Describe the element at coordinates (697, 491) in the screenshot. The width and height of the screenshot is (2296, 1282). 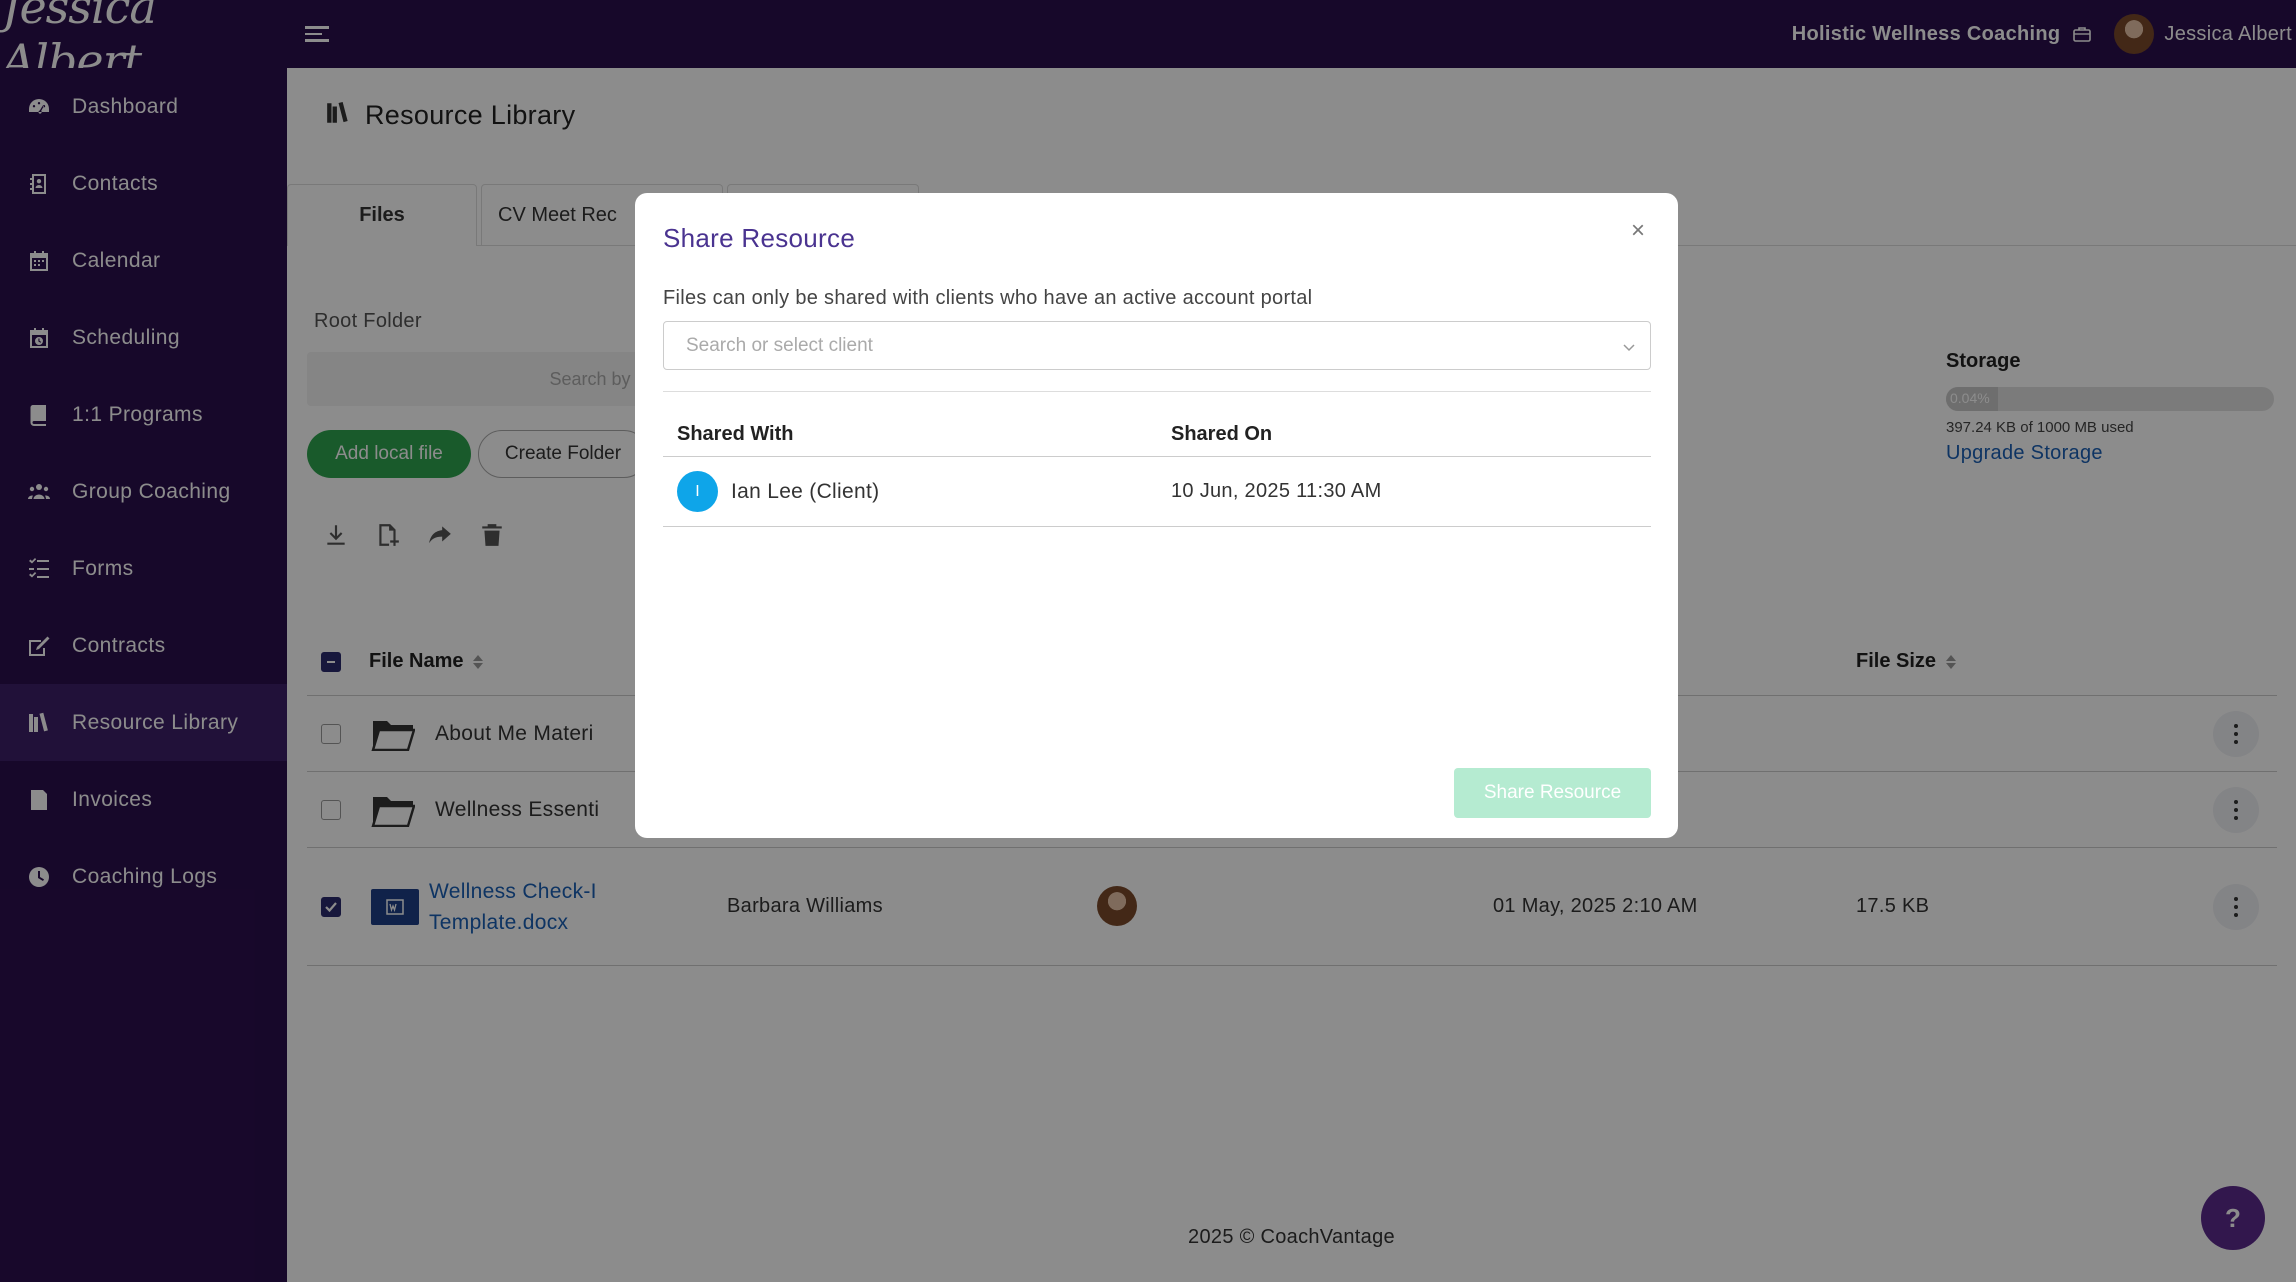
I see `client-avatar: I` at that location.